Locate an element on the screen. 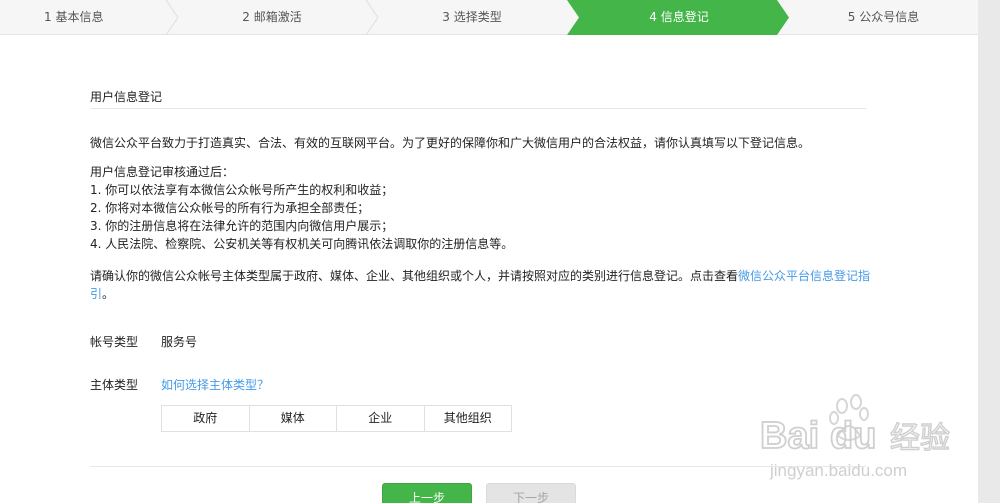 This screenshot has width=1000, height=503. review-item-1: 1. 你可以依法享有本微信公众帐号所产生的权利和收益； is located at coordinates (242, 190).